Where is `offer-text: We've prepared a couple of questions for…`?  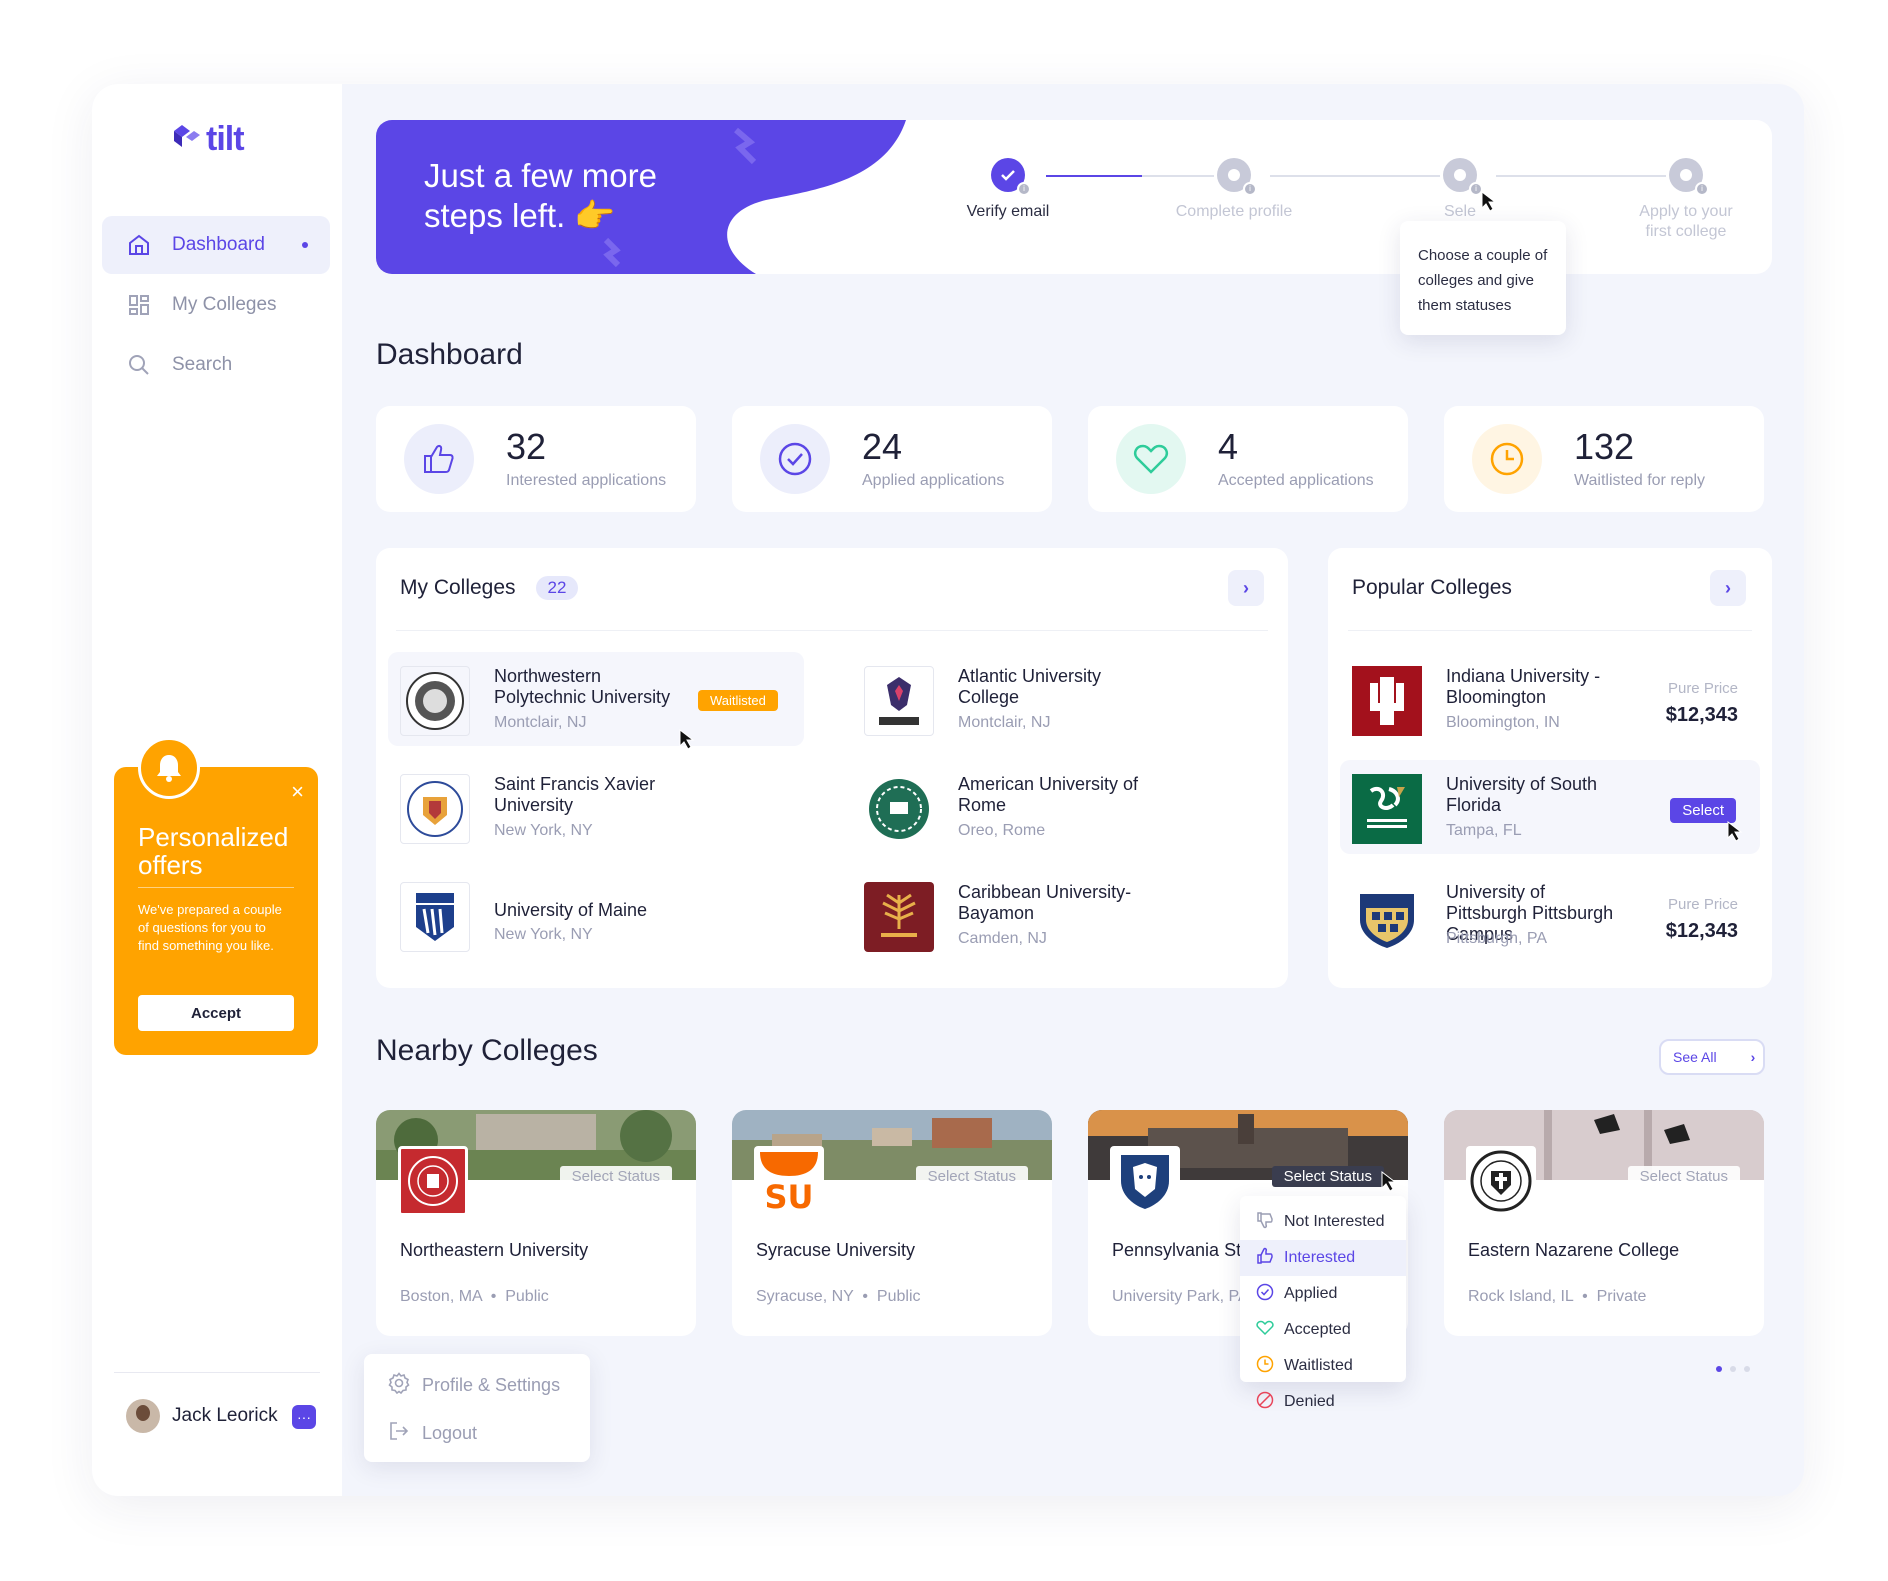 offer-text: We've prepared a couple of questions for… is located at coordinates (210, 927).